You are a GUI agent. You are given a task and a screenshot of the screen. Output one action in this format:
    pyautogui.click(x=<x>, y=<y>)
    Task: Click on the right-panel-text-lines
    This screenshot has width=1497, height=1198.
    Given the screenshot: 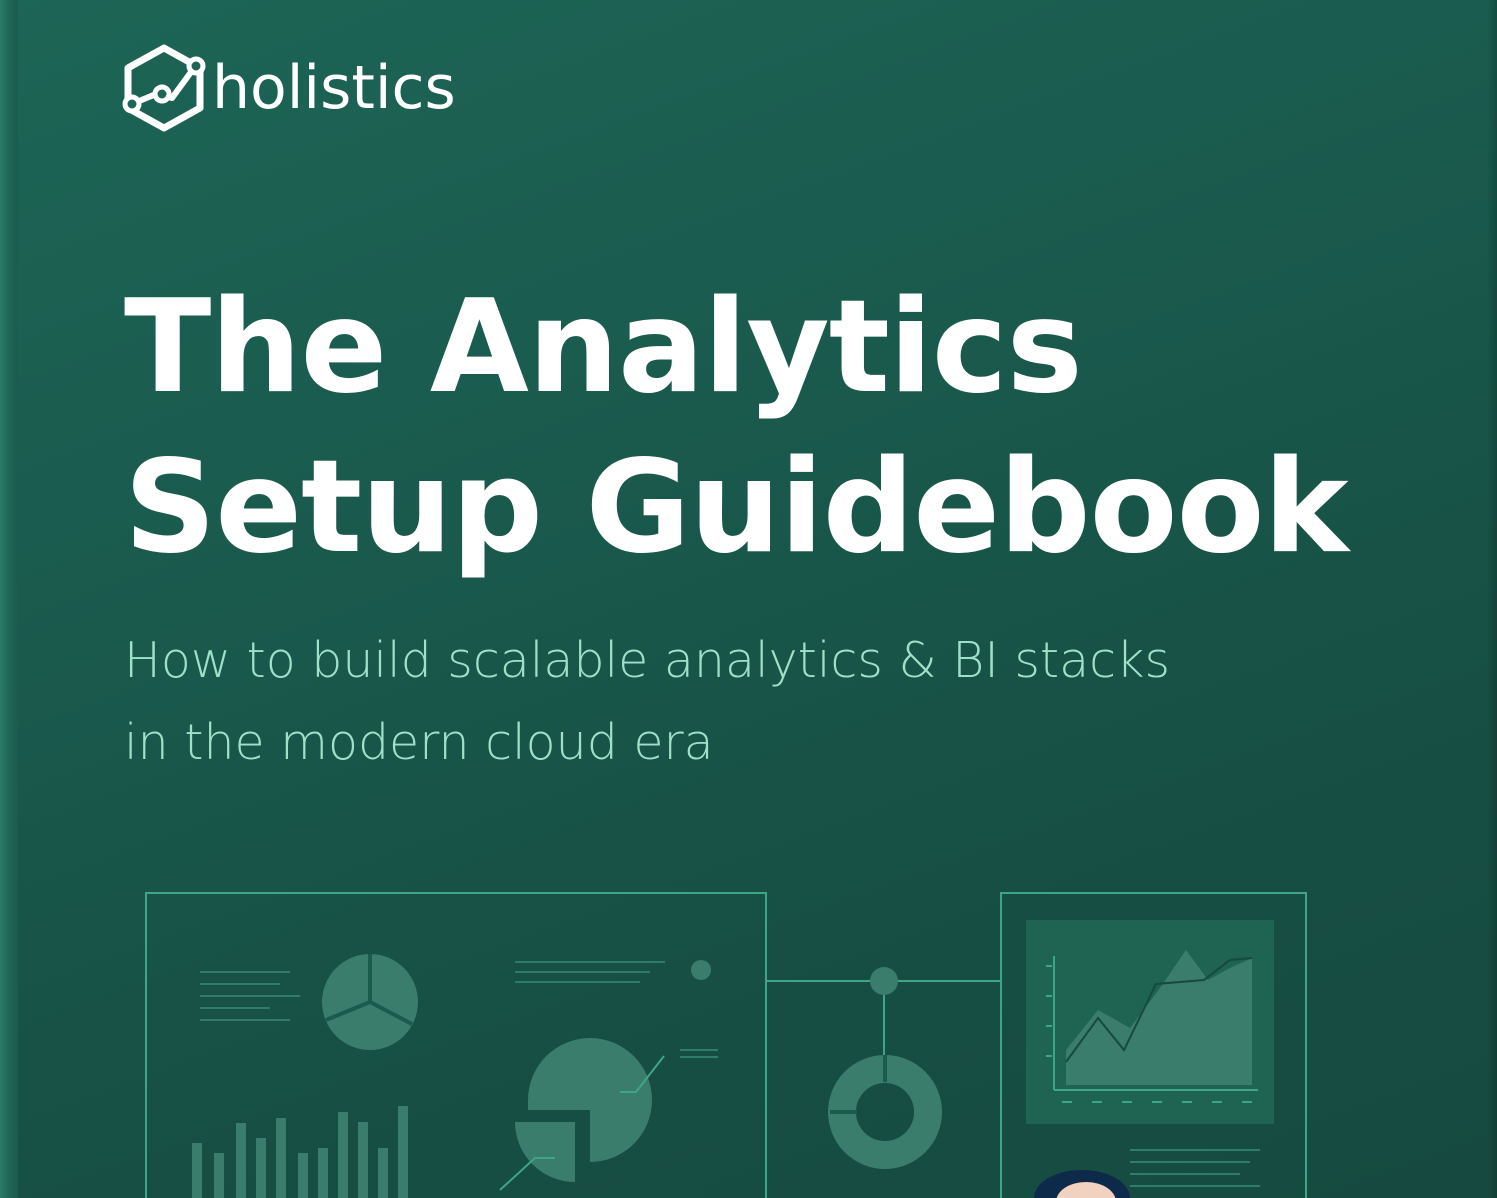 What is the action you would take?
    pyautogui.click(x=1195, y=1168)
    